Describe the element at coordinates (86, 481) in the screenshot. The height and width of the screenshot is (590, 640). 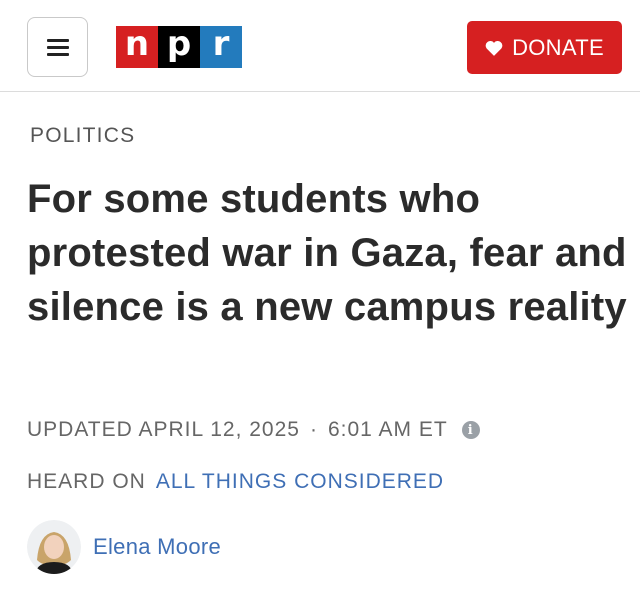
I see `heard-on-label: HEARD ON` at that location.